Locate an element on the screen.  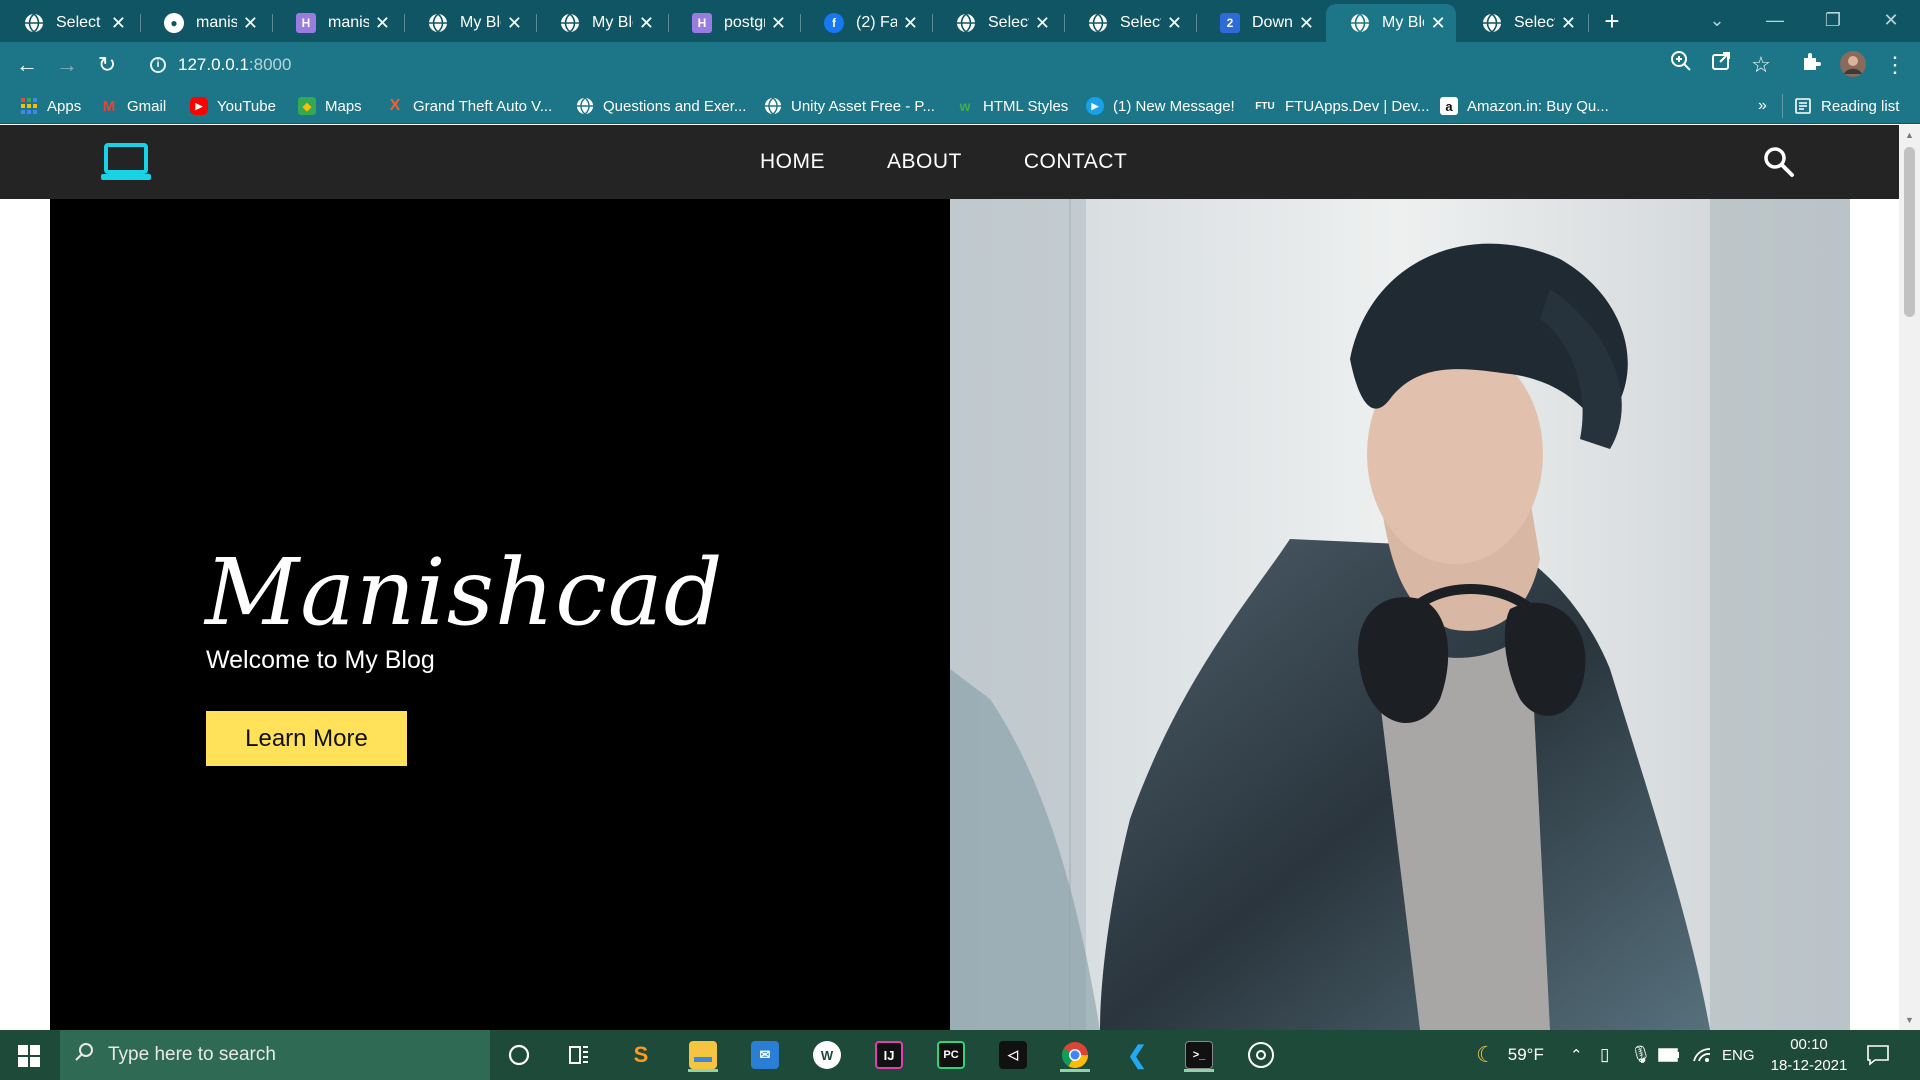
obs-icon is located at coordinates (1261, 1055).